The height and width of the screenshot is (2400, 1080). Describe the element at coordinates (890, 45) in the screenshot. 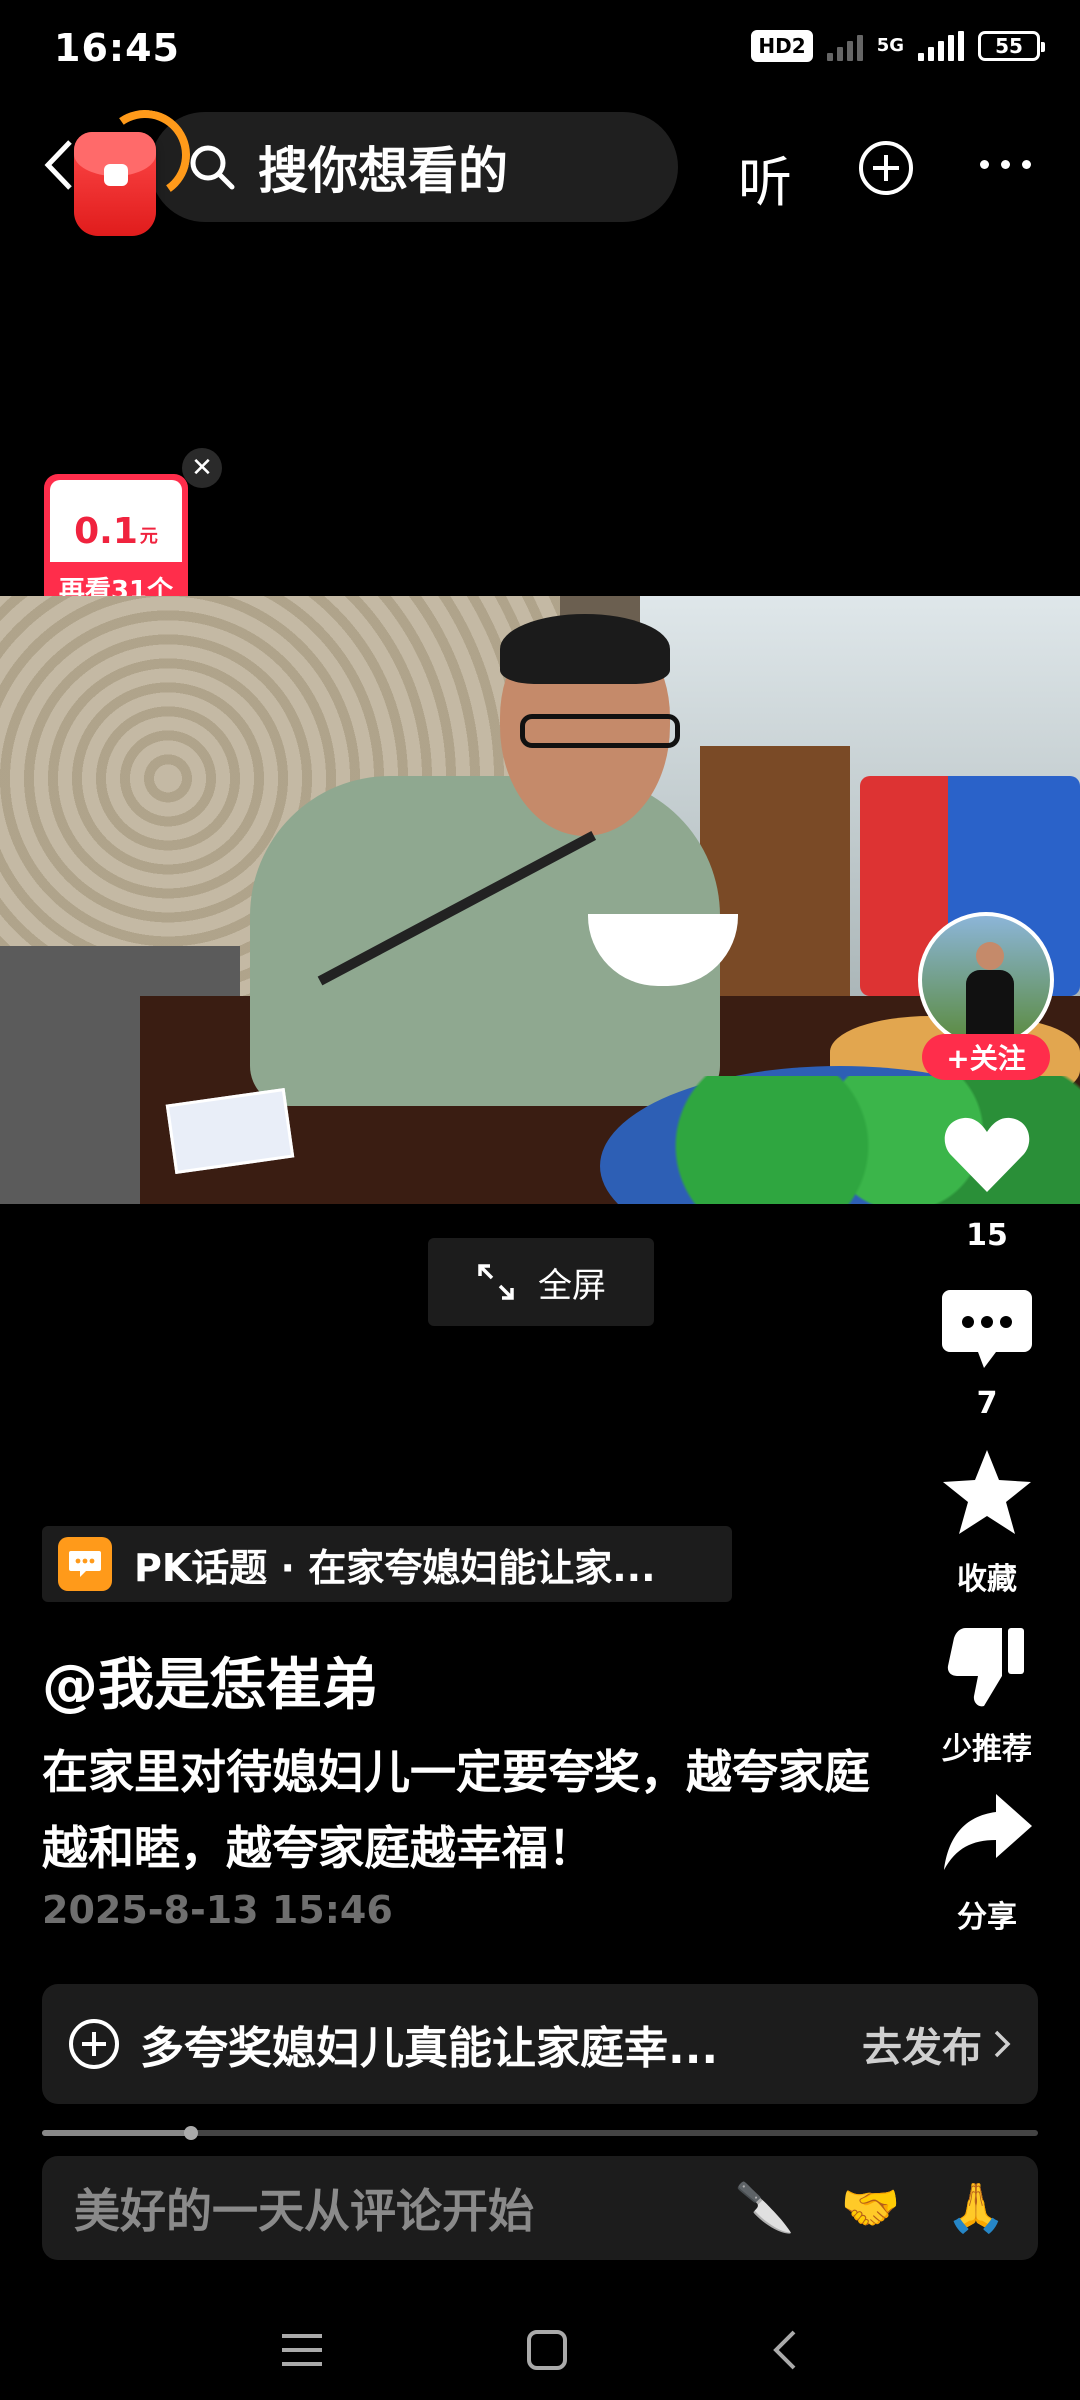

I see `network-type: 5G` at that location.